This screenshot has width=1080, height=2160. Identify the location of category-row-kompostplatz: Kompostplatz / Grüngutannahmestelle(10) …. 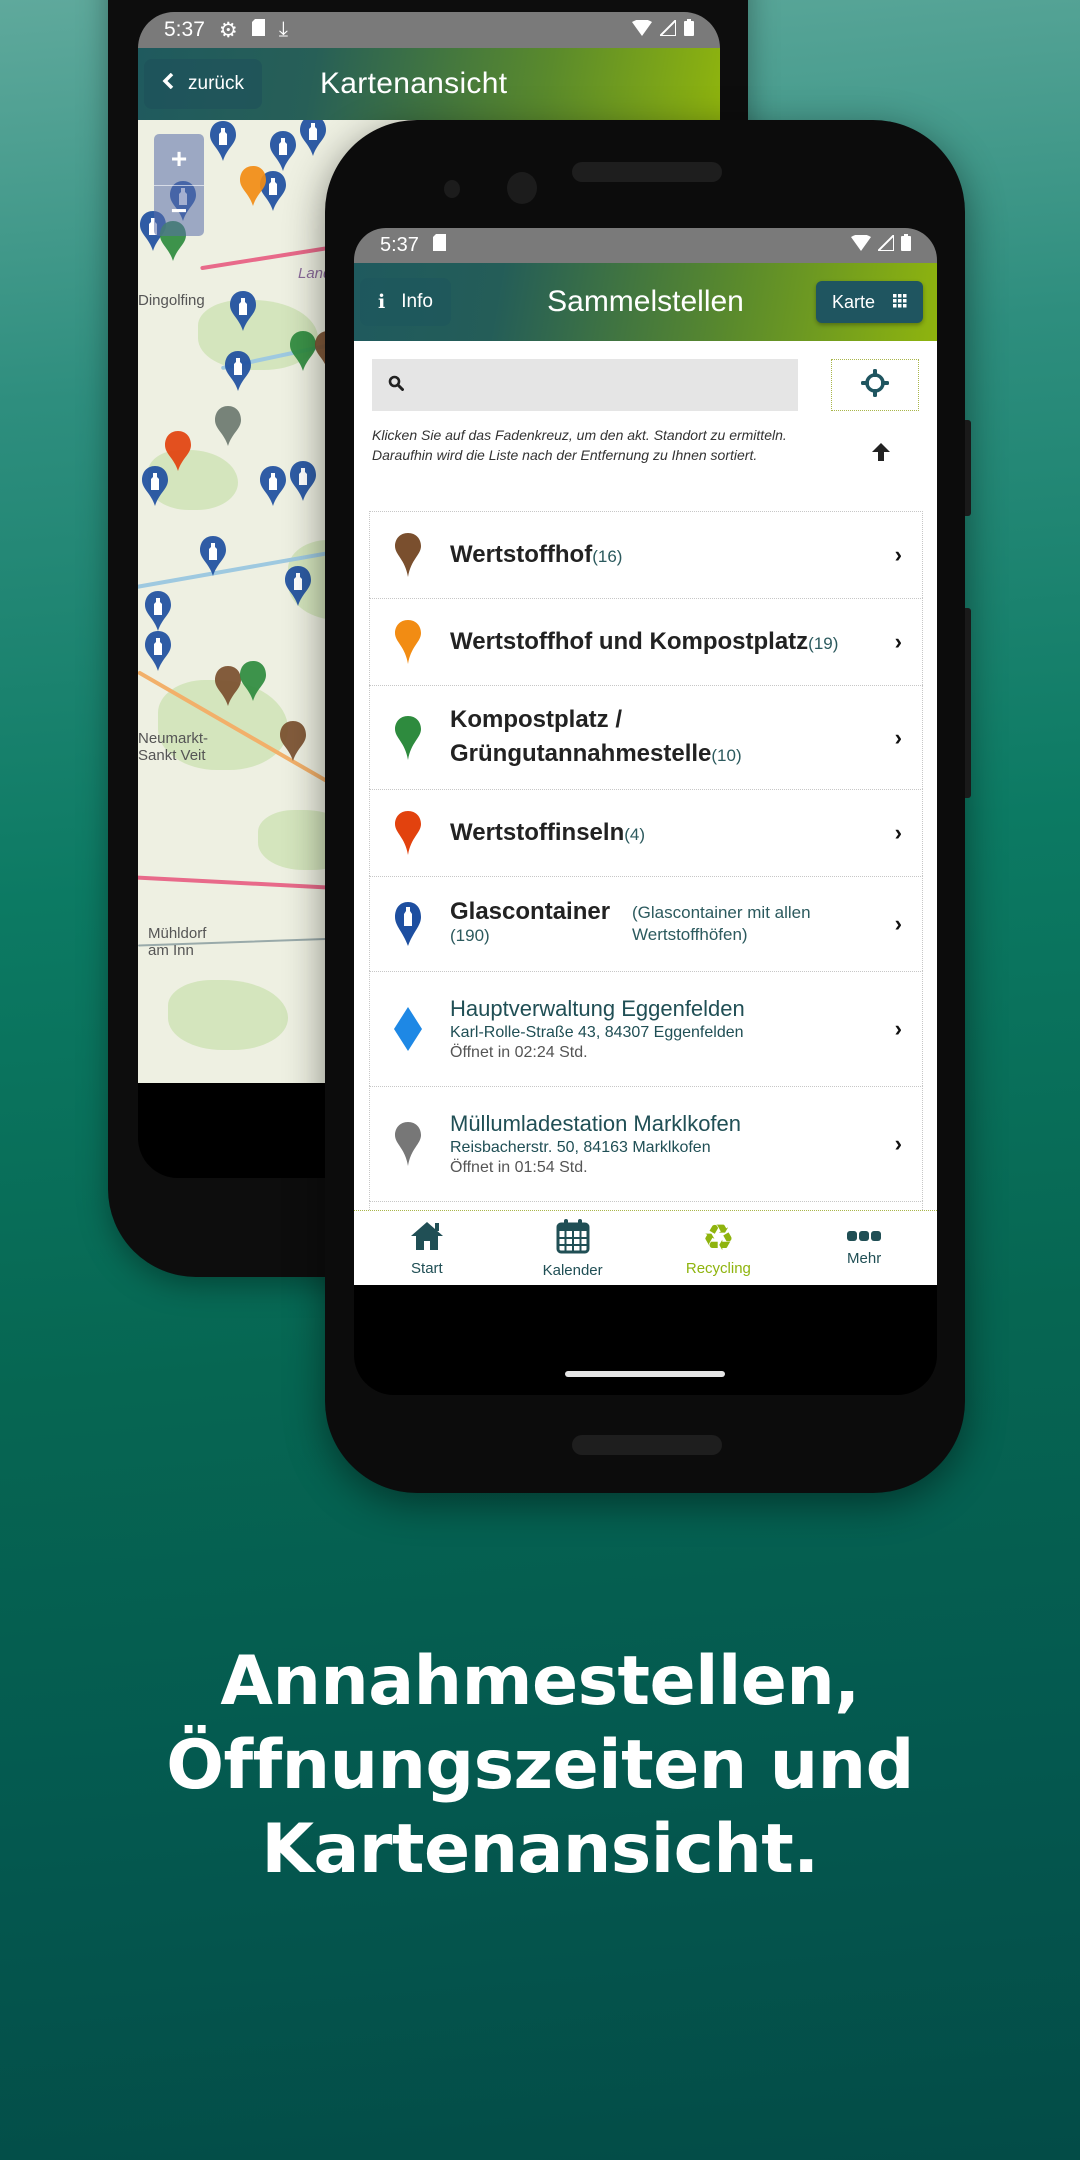
(646, 737).